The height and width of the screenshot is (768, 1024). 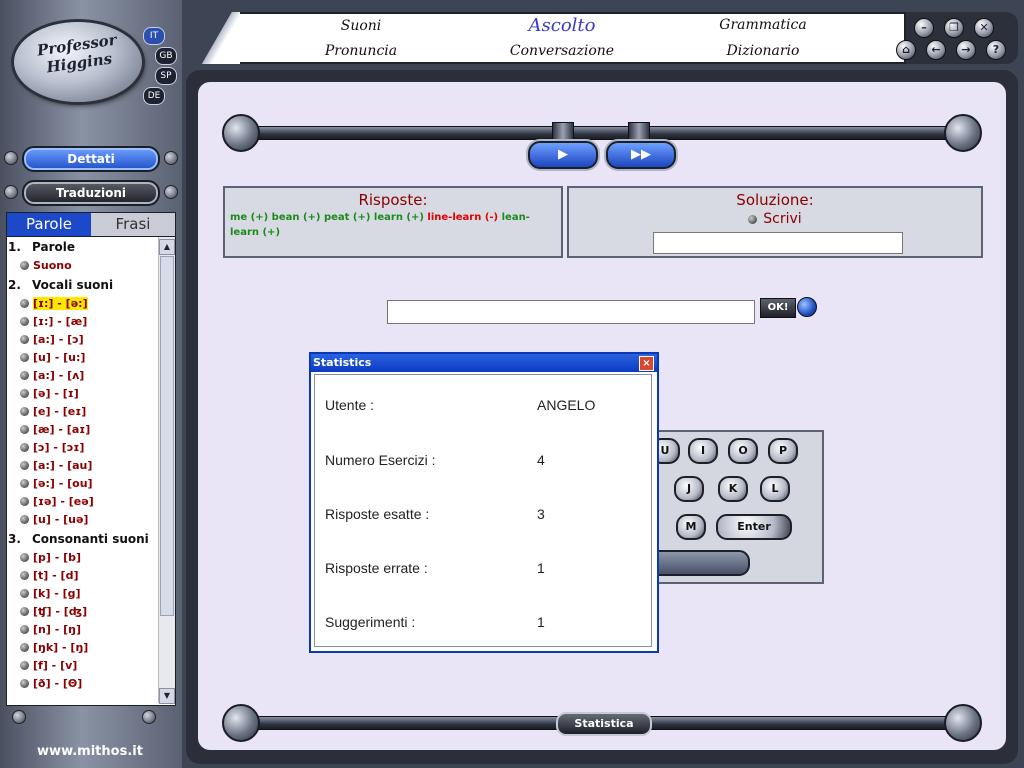 What do you see at coordinates (753, 219) in the screenshot?
I see `radio-bullet-icon` at bounding box center [753, 219].